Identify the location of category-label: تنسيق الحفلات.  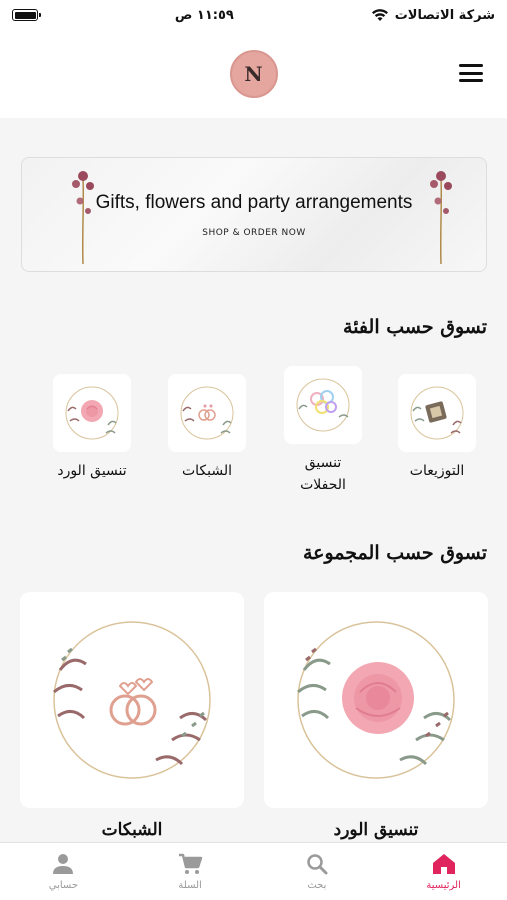
(323, 474).